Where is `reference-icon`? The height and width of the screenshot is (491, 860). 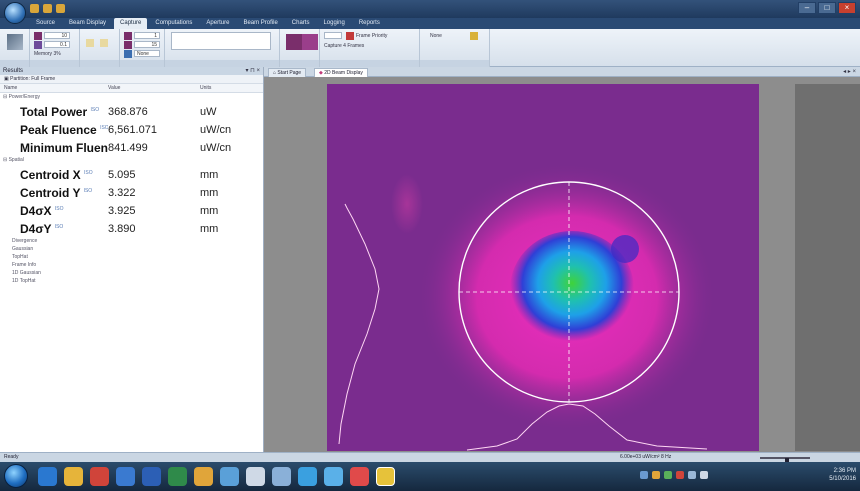 reference-icon is located at coordinates (294, 42).